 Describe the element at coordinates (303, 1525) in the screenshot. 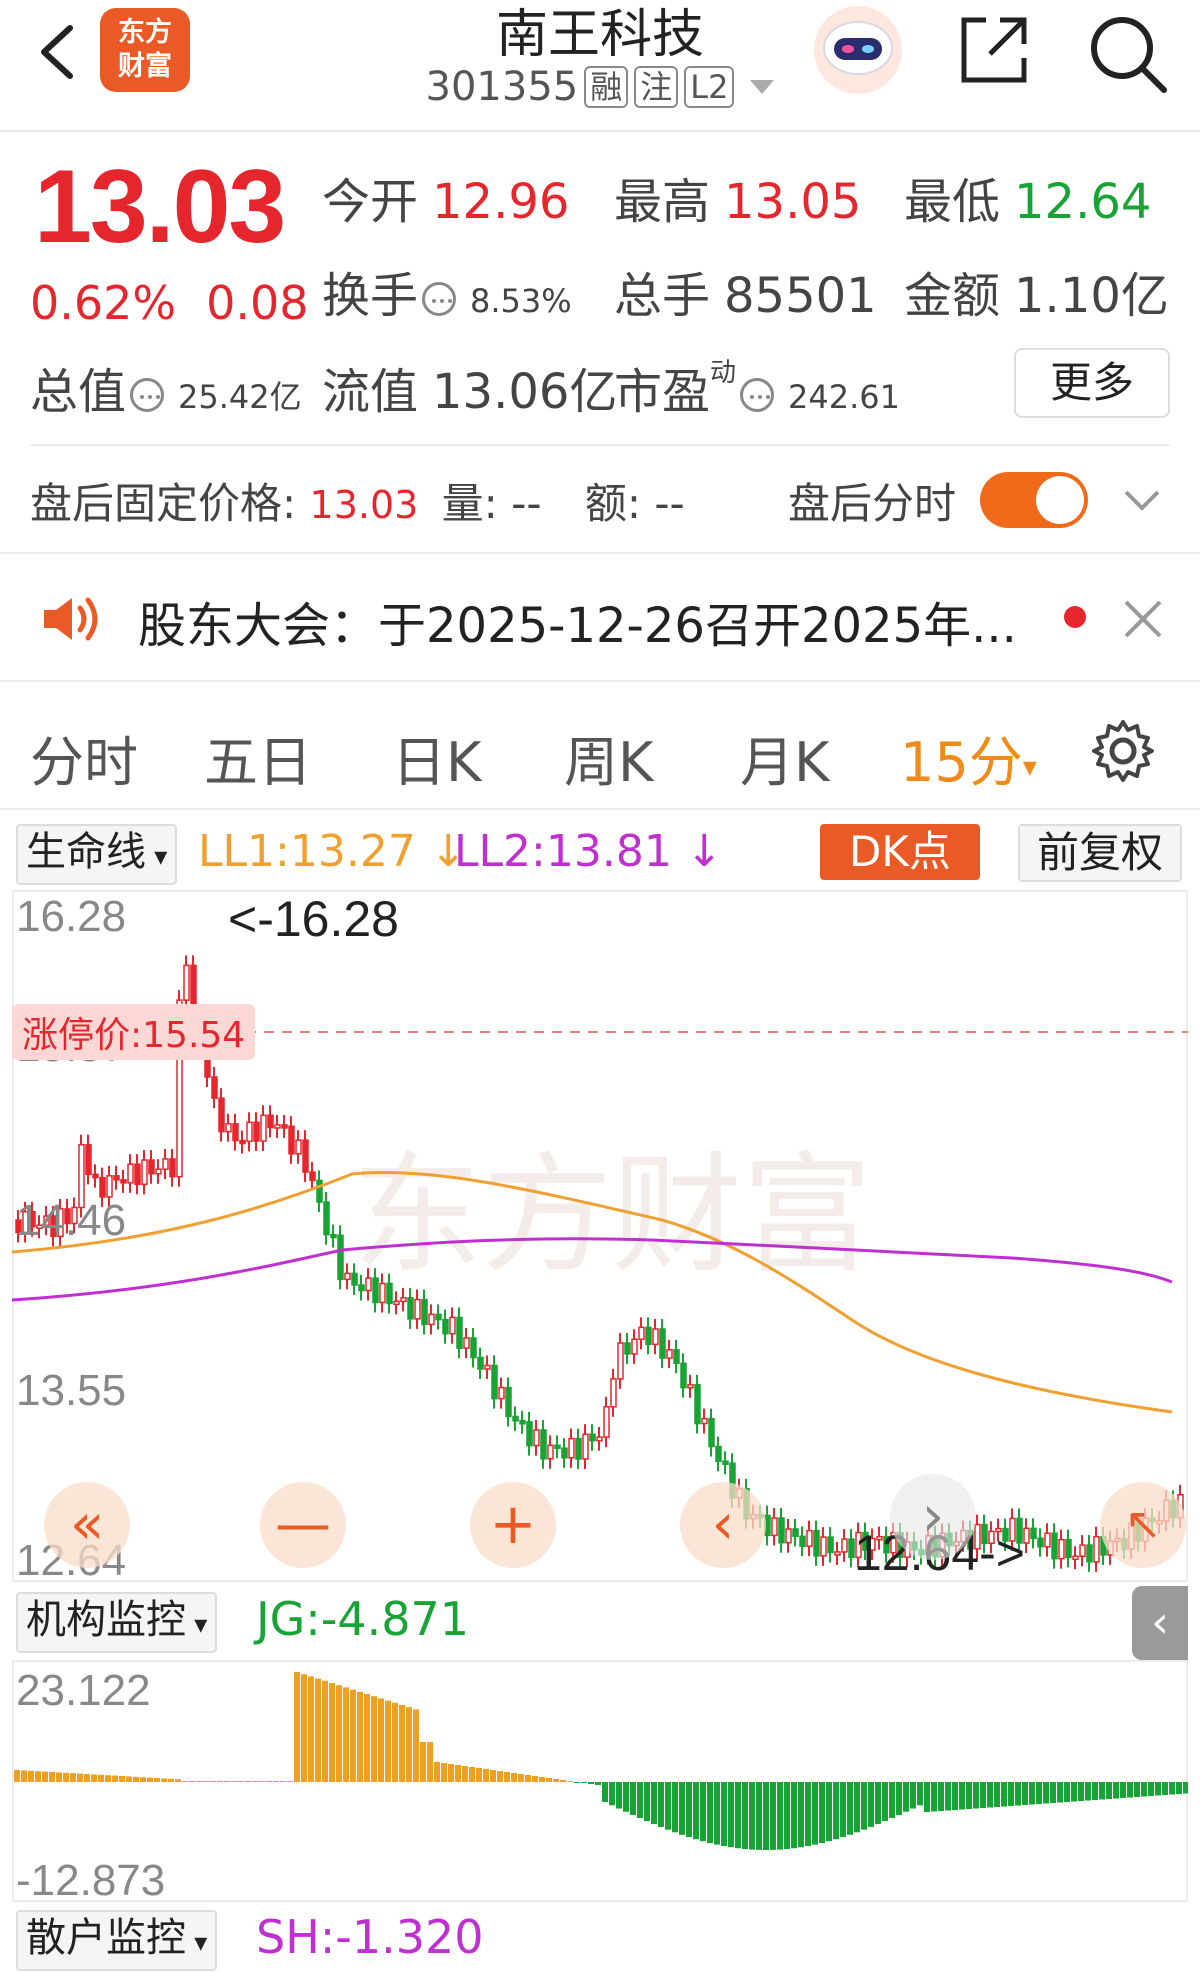

I see `zoom-out-button: —` at that location.